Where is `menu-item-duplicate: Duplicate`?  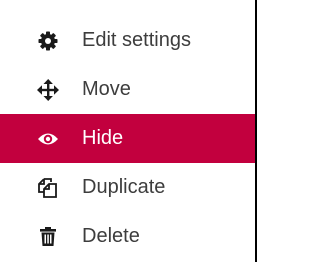
menu-item-duplicate: Duplicate is located at coordinates (127, 187).